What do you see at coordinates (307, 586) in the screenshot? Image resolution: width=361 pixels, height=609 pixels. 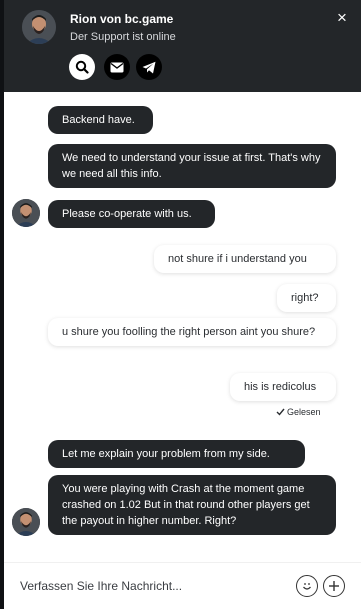 I see `emoji-icon` at bounding box center [307, 586].